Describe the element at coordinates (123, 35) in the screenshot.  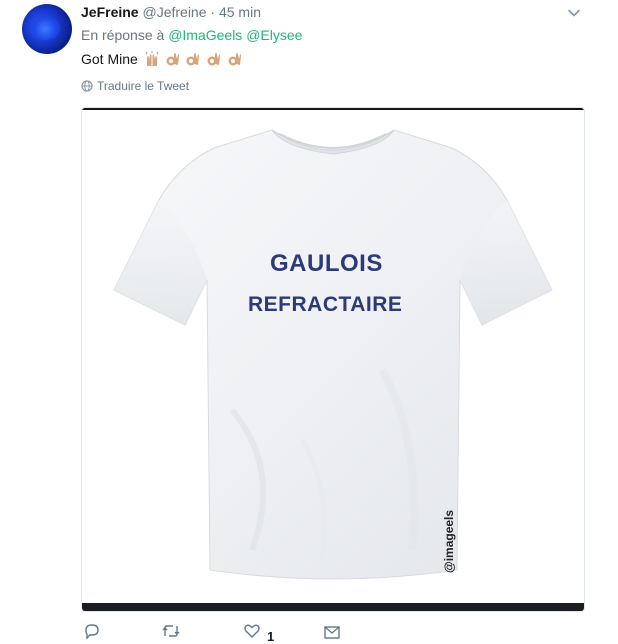
I see `reply-prefix: En réponse à` at that location.